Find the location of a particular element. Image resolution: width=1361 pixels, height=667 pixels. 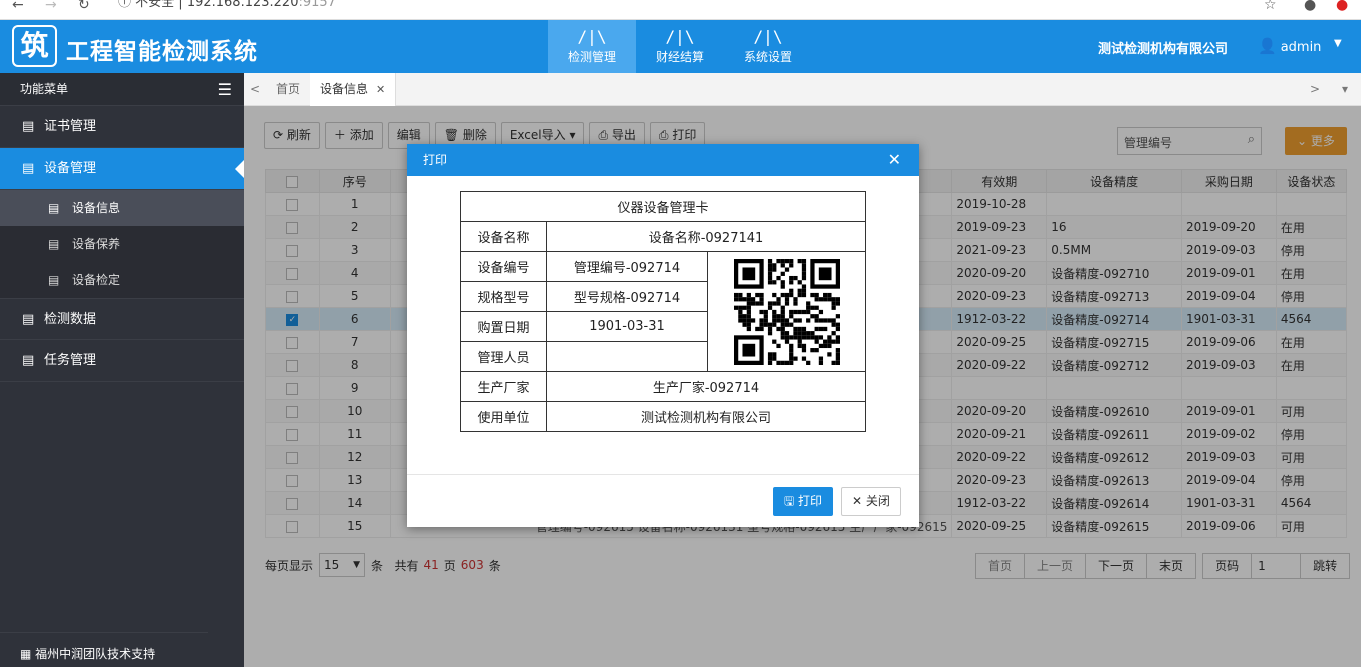

tab-bar: < 首页 设备信息 ✕ > ▾ is located at coordinates (802, 89).